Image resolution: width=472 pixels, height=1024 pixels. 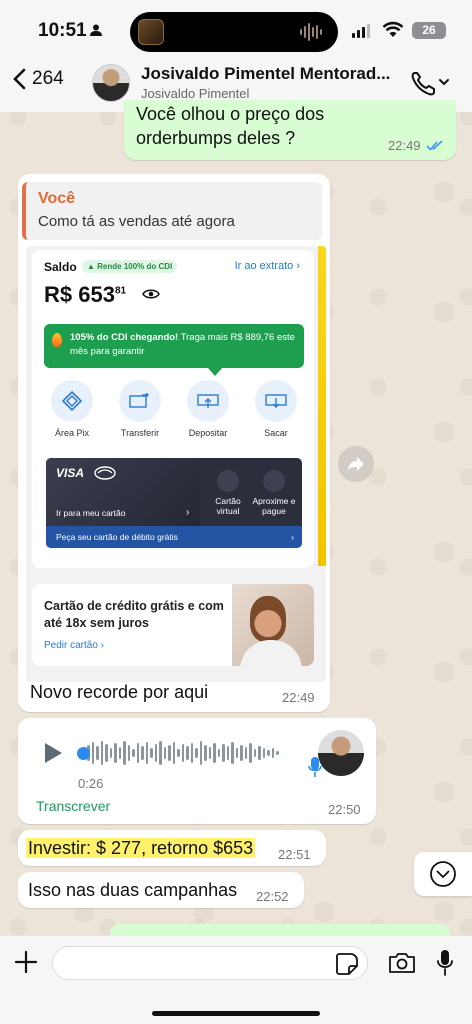 What do you see at coordinates (62, 30) in the screenshot?
I see `status-time: 10:51` at bounding box center [62, 30].